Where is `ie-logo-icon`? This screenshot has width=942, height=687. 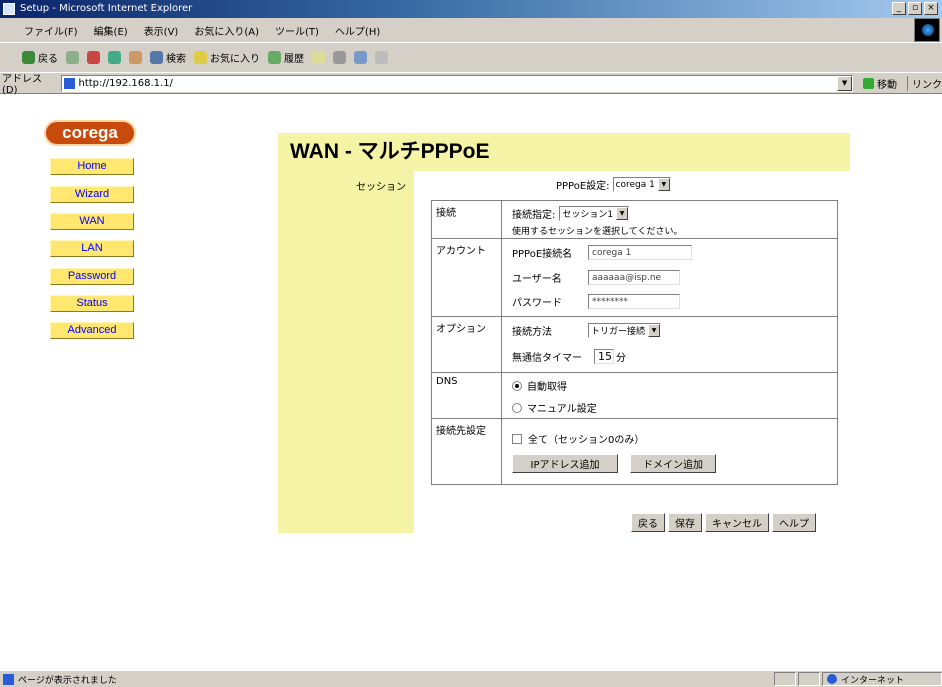
ie-logo-icon is located at coordinates (927, 30).